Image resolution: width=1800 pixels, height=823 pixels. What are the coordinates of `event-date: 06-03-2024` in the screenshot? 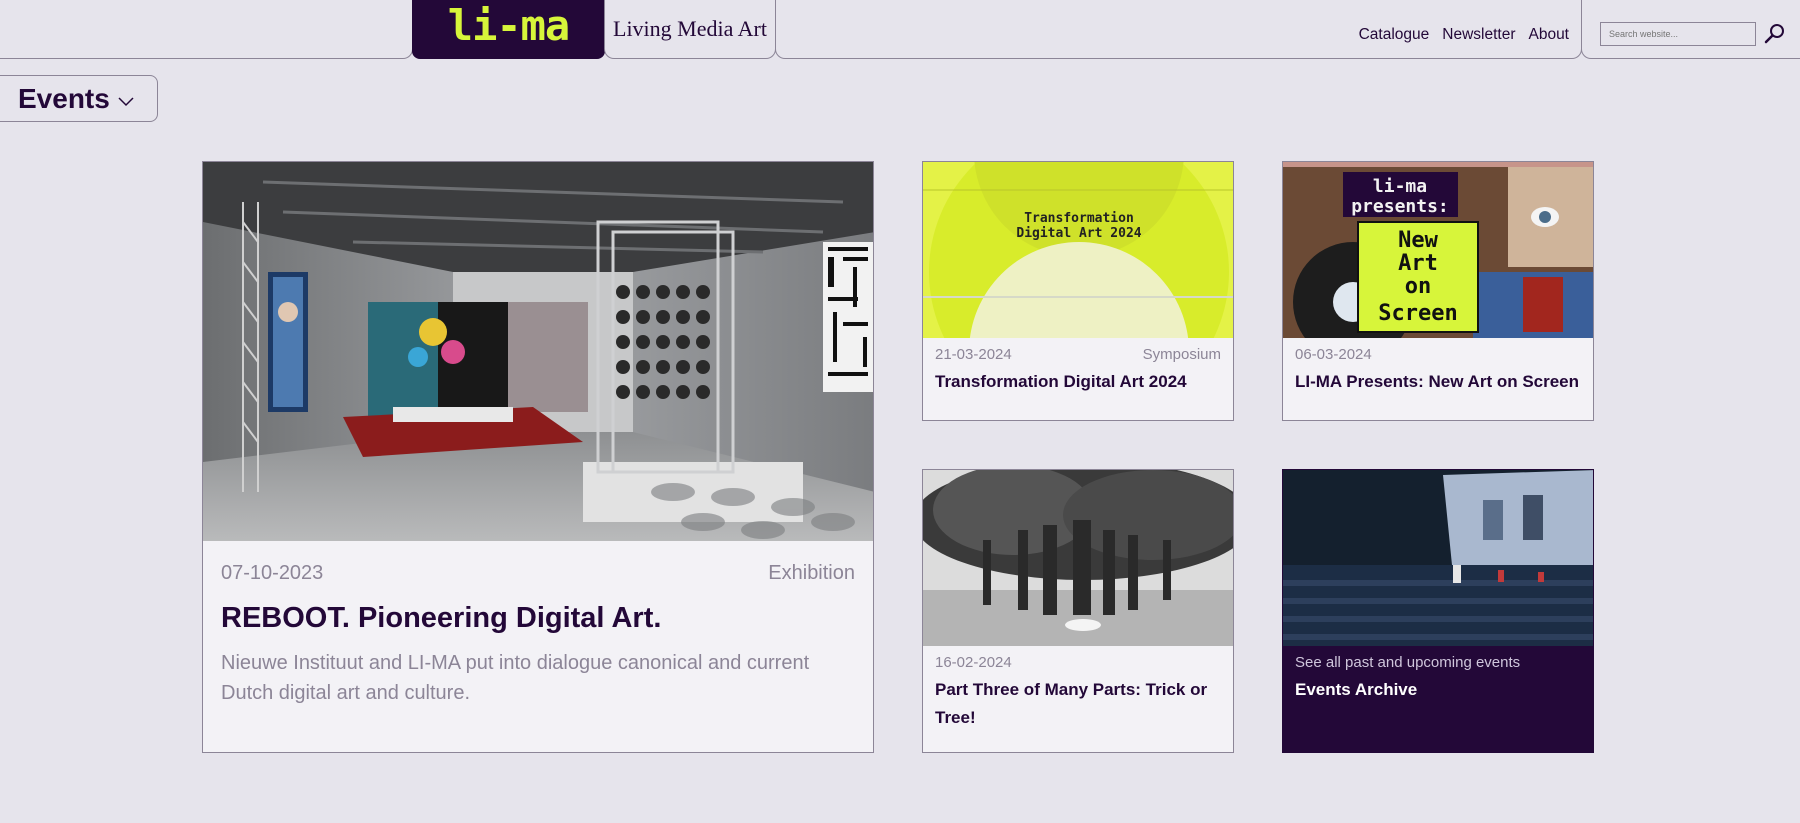 It's located at (1333, 354).